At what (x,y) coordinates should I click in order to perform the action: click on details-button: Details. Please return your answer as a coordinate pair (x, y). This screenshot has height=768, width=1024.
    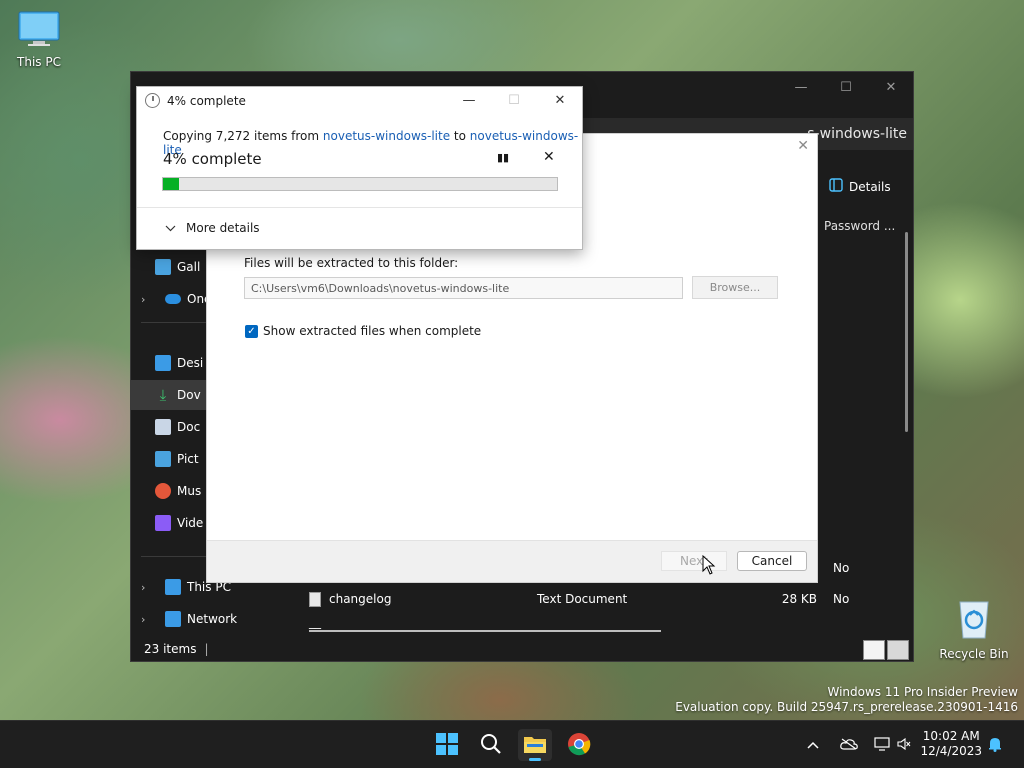
    Looking at the image, I should click on (860, 186).